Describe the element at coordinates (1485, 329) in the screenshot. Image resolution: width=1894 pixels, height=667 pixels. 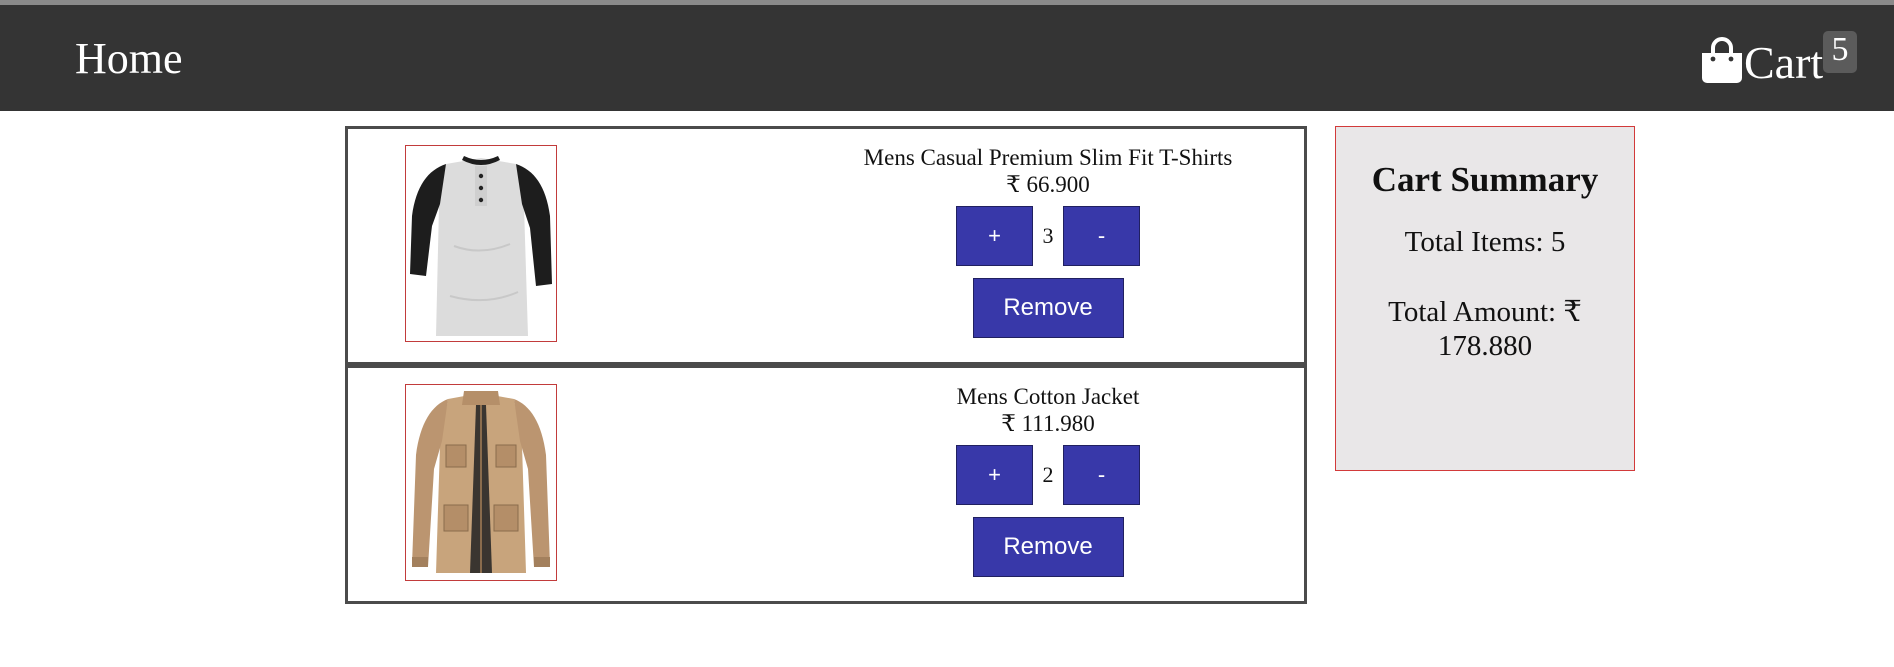
I see `total-amount: Total Amount: ₹ 178.880` at that location.